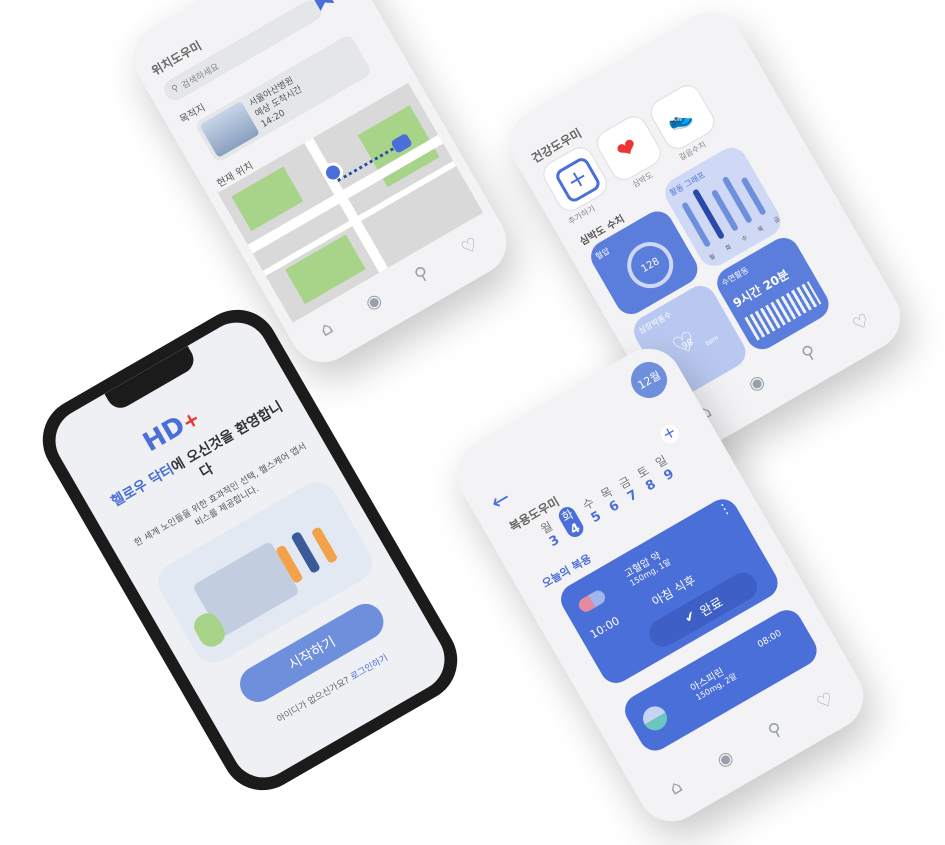 The width and height of the screenshot is (945, 845). What do you see at coordinates (760, 229) in the screenshot?
I see `graph-tick: 목` at bounding box center [760, 229].